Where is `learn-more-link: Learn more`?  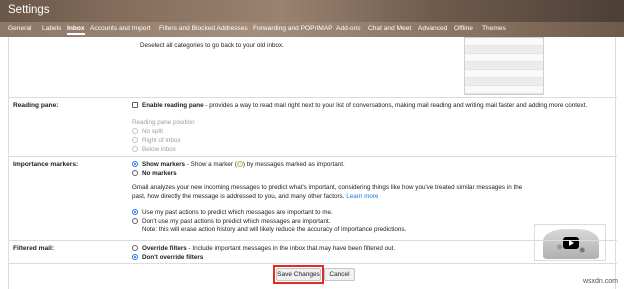 learn-more-link: Learn more is located at coordinates (362, 196).